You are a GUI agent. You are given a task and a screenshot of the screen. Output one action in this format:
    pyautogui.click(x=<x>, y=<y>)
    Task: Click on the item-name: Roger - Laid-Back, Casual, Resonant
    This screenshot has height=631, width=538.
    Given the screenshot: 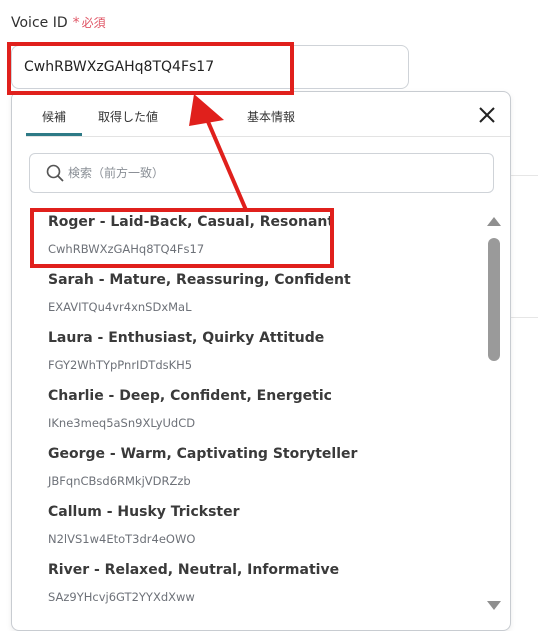 What is the action you would take?
    pyautogui.click(x=191, y=222)
    